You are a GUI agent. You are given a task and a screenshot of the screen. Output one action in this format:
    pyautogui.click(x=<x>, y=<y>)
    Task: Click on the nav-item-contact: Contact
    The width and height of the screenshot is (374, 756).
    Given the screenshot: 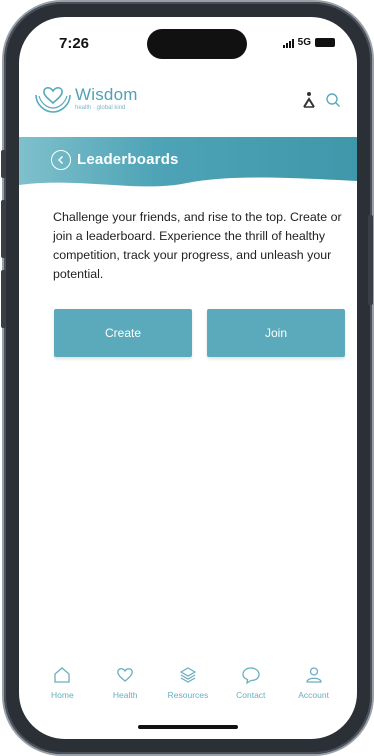 What is the action you would take?
    pyautogui.click(x=251, y=690)
    